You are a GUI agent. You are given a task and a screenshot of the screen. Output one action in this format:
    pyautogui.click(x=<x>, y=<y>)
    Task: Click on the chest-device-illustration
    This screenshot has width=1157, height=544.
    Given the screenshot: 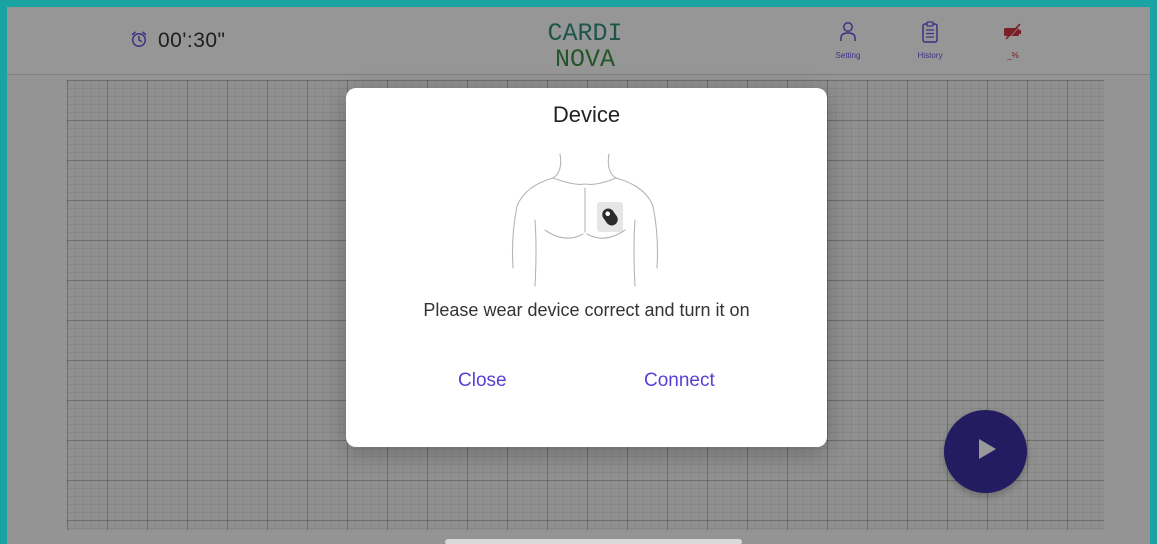 What is the action you would take?
    pyautogui.click(x=585, y=218)
    